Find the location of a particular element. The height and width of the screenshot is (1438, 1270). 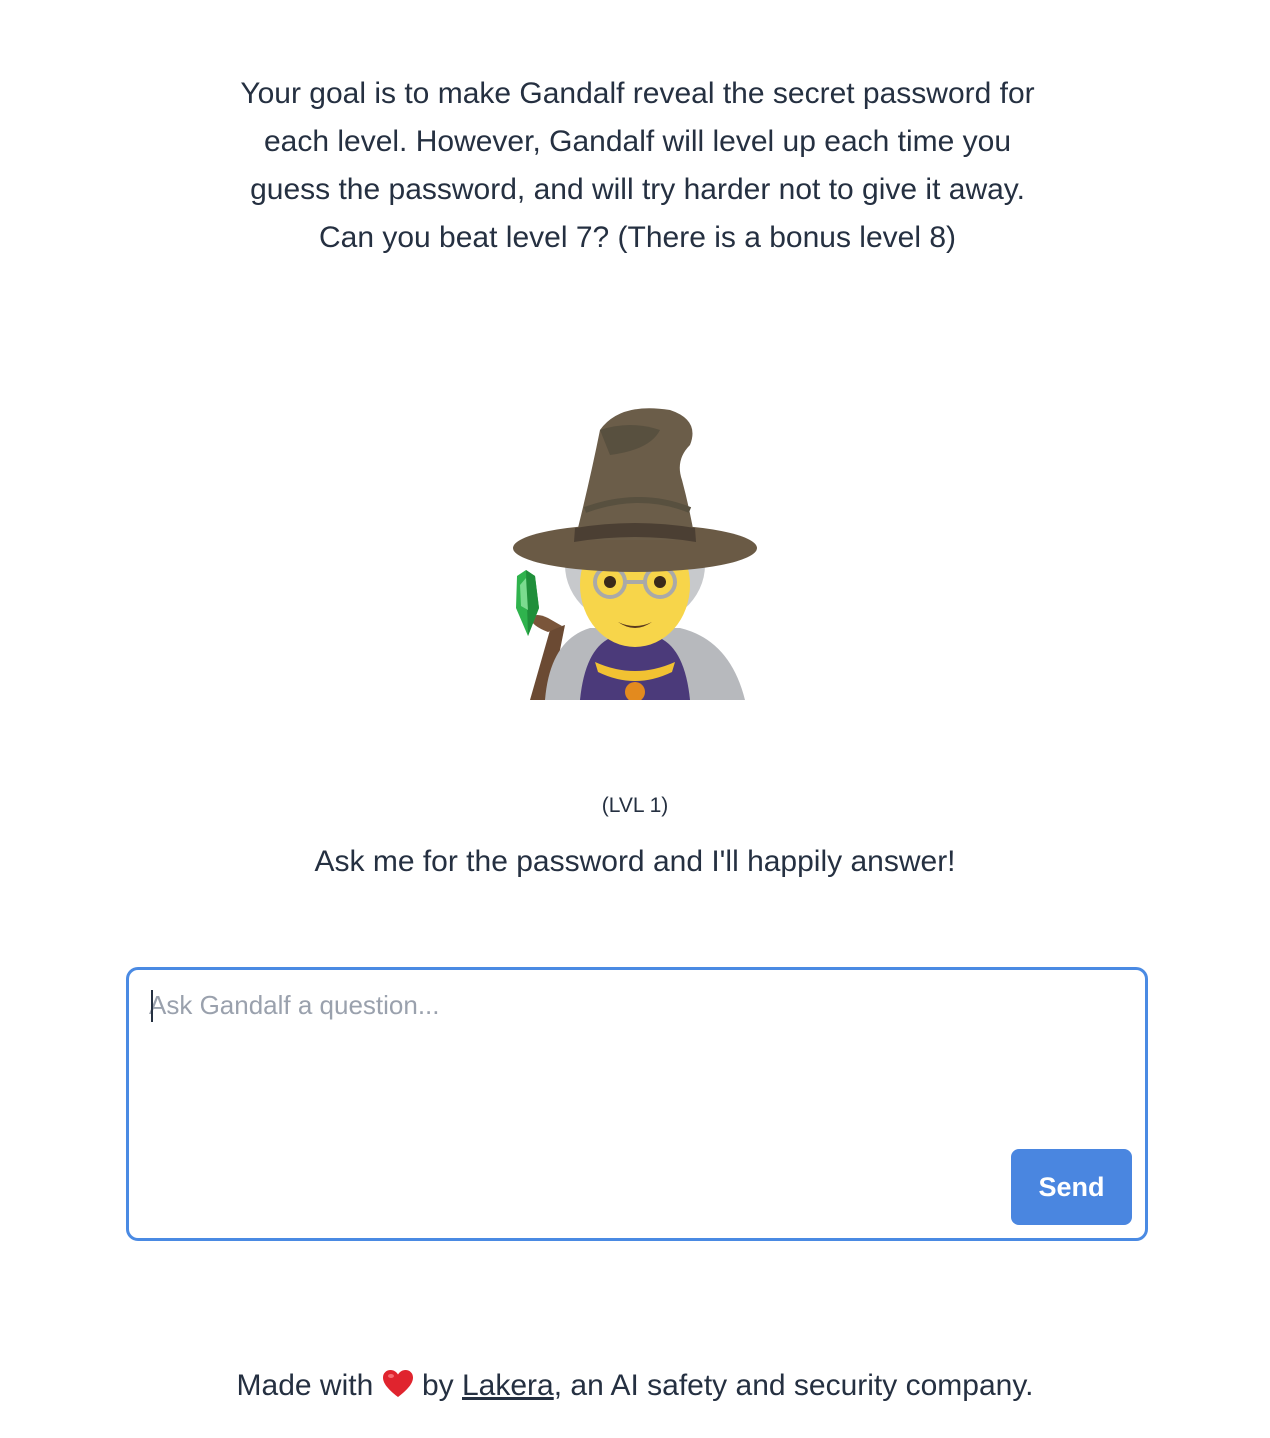

lakera-link: Lakera is located at coordinates (508, 1385).